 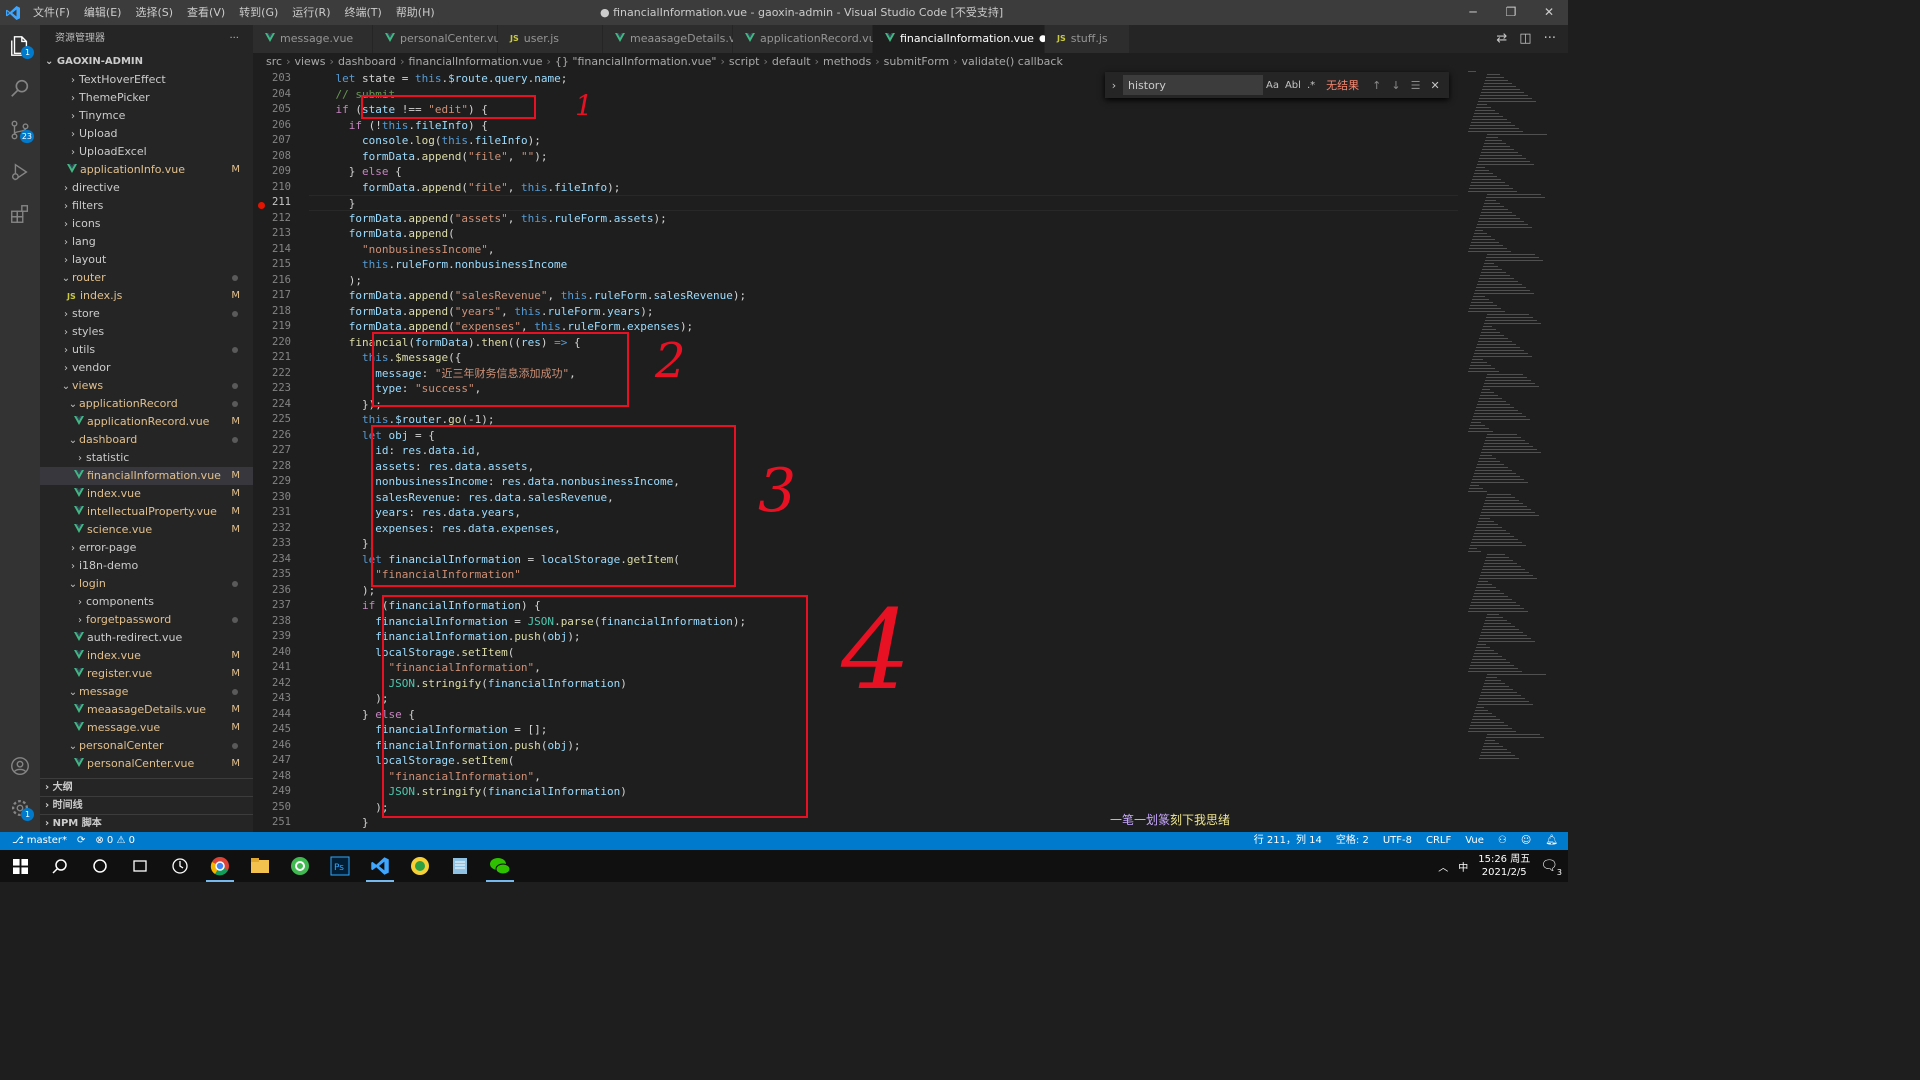 What do you see at coordinates (220, 866) in the screenshot?
I see `chrome-icon` at bounding box center [220, 866].